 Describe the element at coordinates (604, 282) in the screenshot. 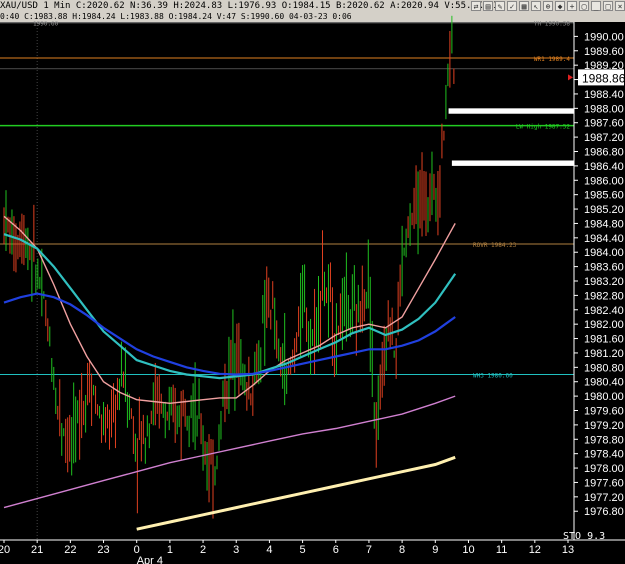

I see `y-tick-label: 1983.20` at that location.